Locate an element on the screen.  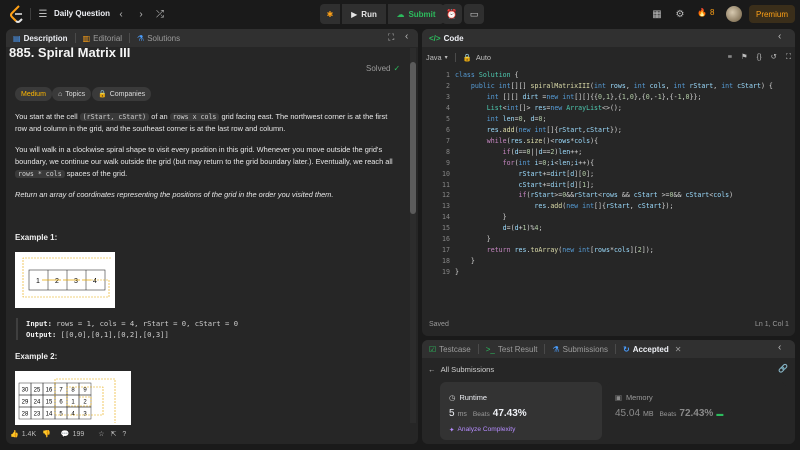
tab-solutions: ⚗ Solutions is located at coordinates (158, 38).